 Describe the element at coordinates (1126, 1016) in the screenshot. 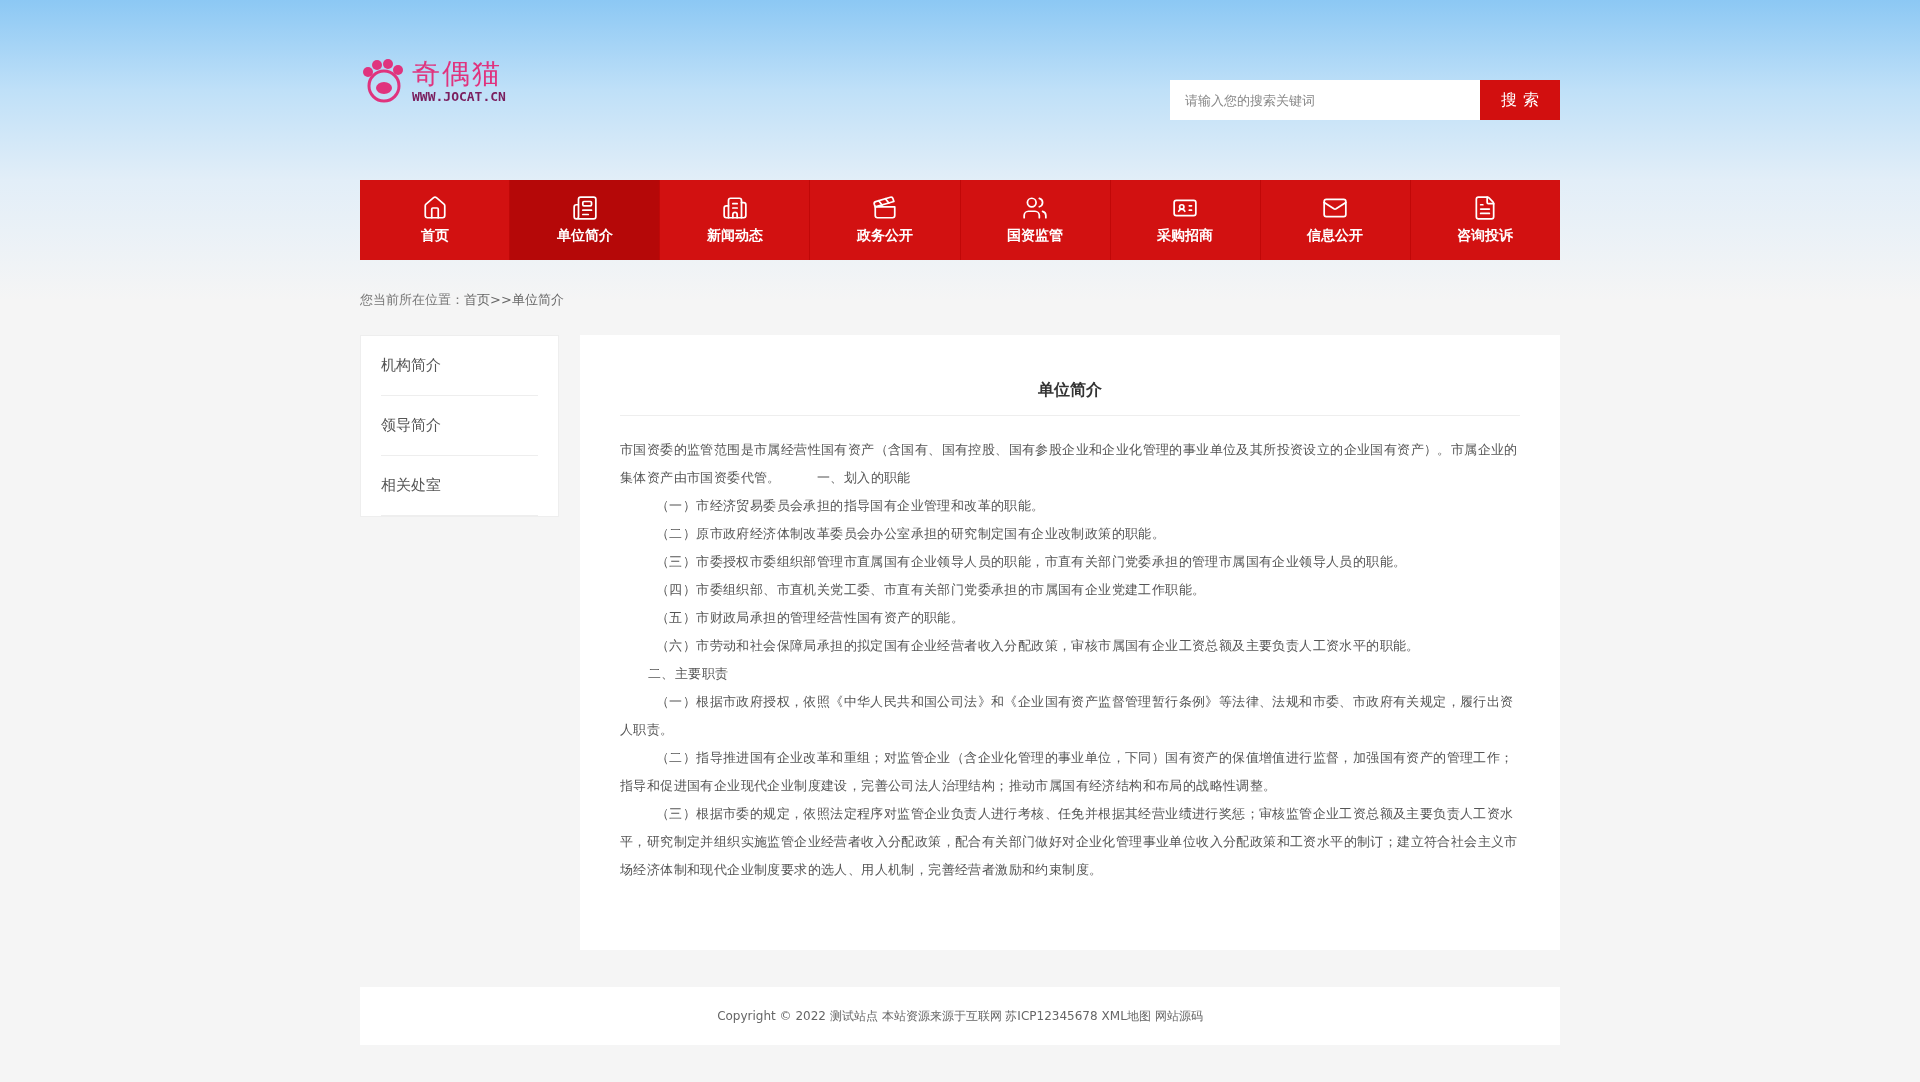

I see `footer-link: XML地图` at that location.